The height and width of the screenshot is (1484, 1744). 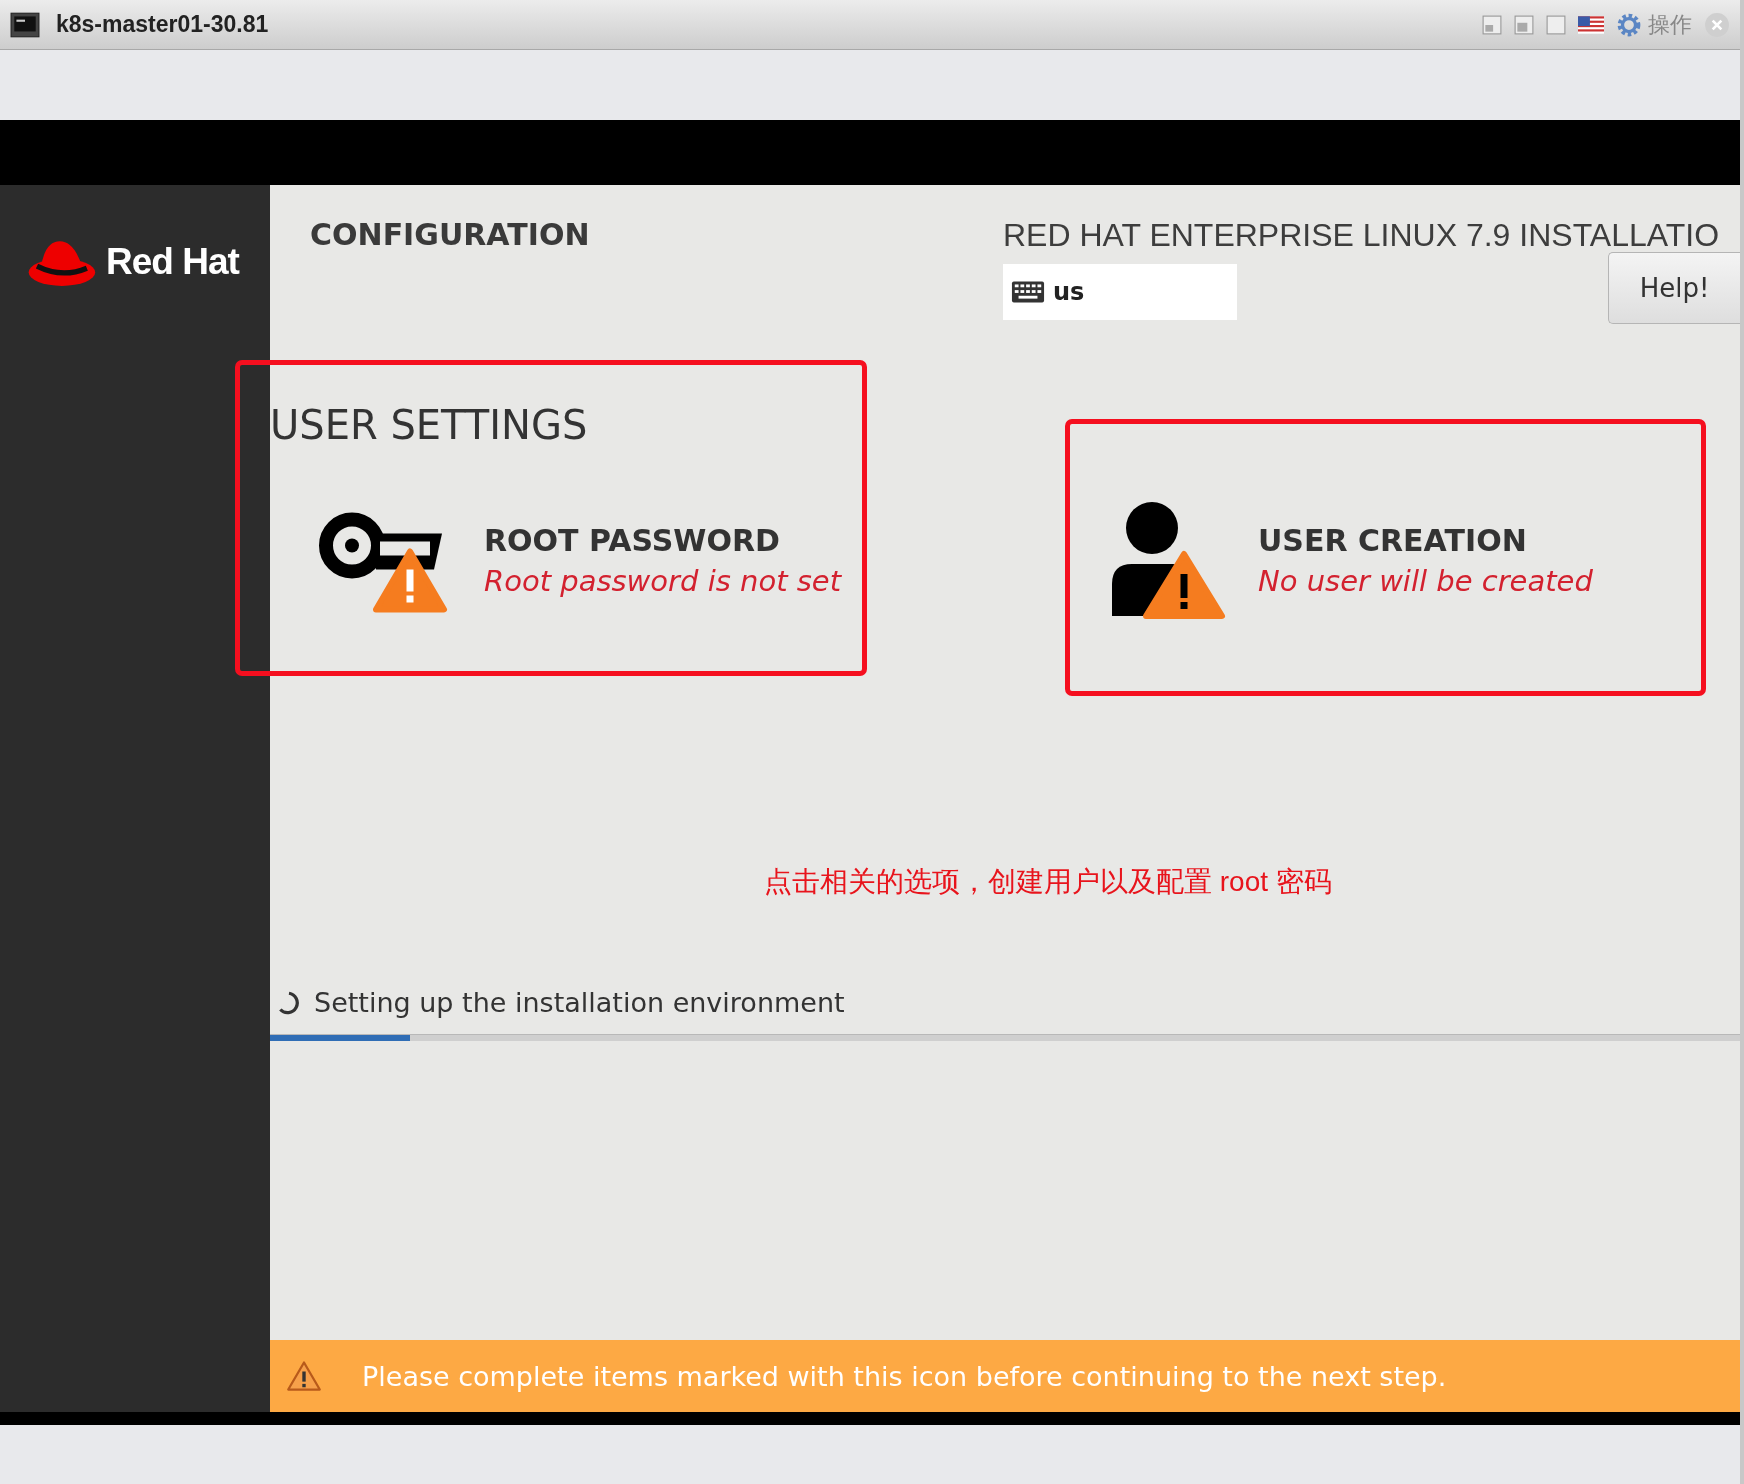 What do you see at coordinates (663, 580) in the screenshot?
I see `spoke-status: Root password is not set` at bounding box center [663, 580].